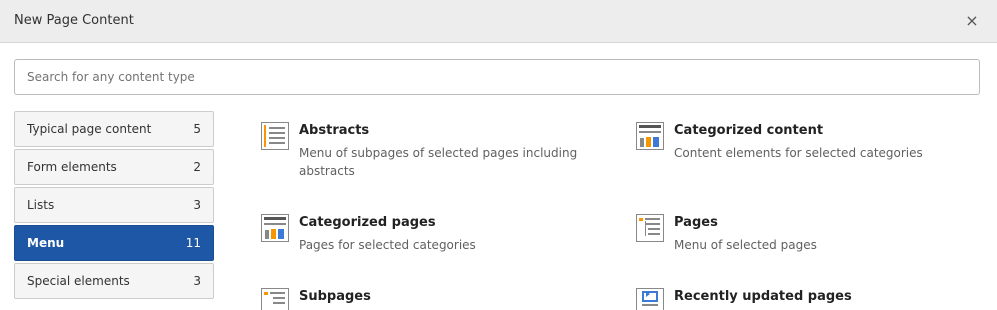 Image resolution: width=997 pixels, height=310 pixels. I want to click on category-typical-page-content: Typical page content 5, so click(114, 129).